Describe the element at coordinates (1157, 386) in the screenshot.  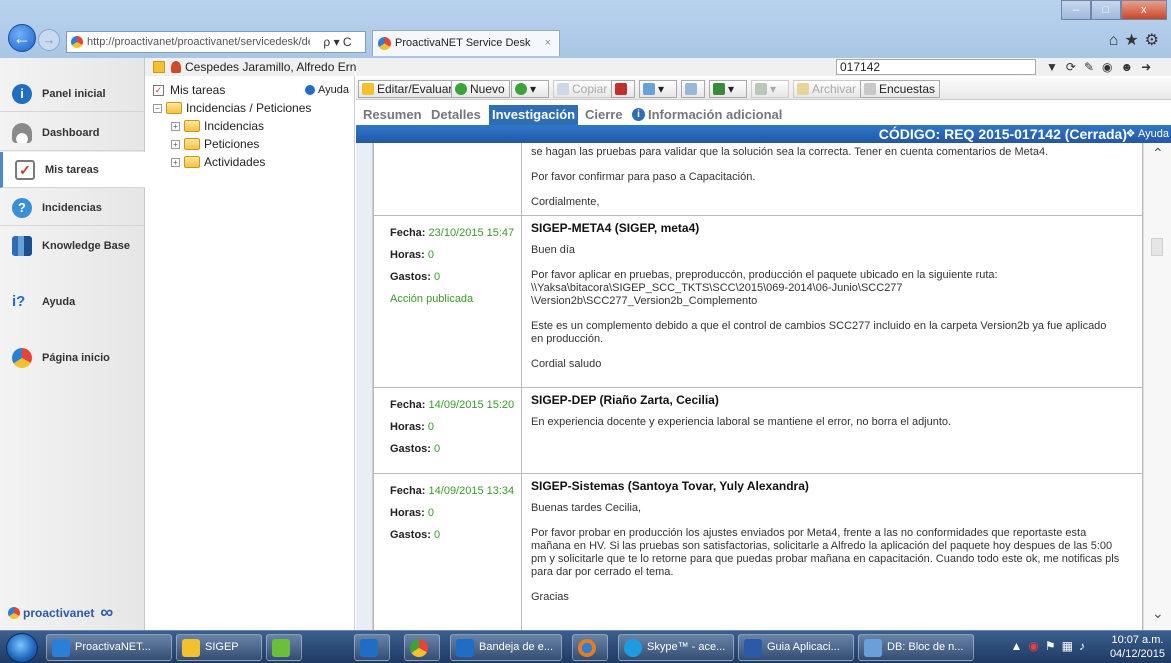
I see `log-scrollbar: ⌃ ⌄` at that location.